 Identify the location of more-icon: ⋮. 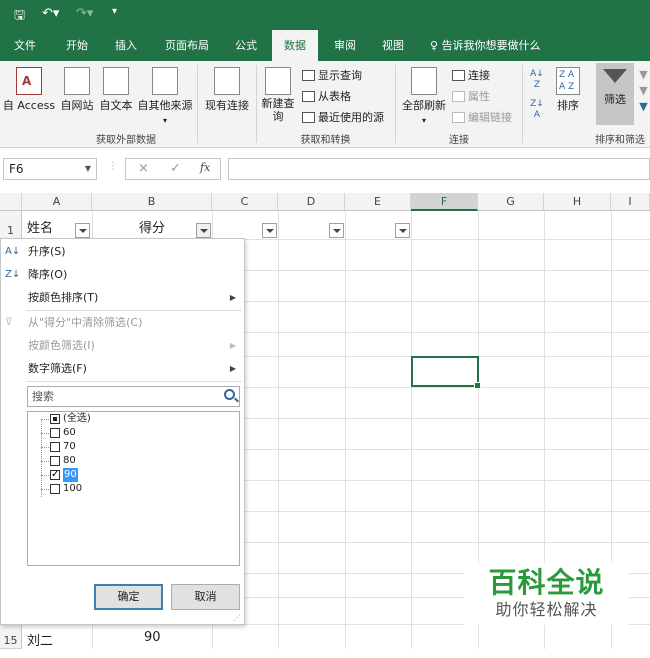
(113, 166).